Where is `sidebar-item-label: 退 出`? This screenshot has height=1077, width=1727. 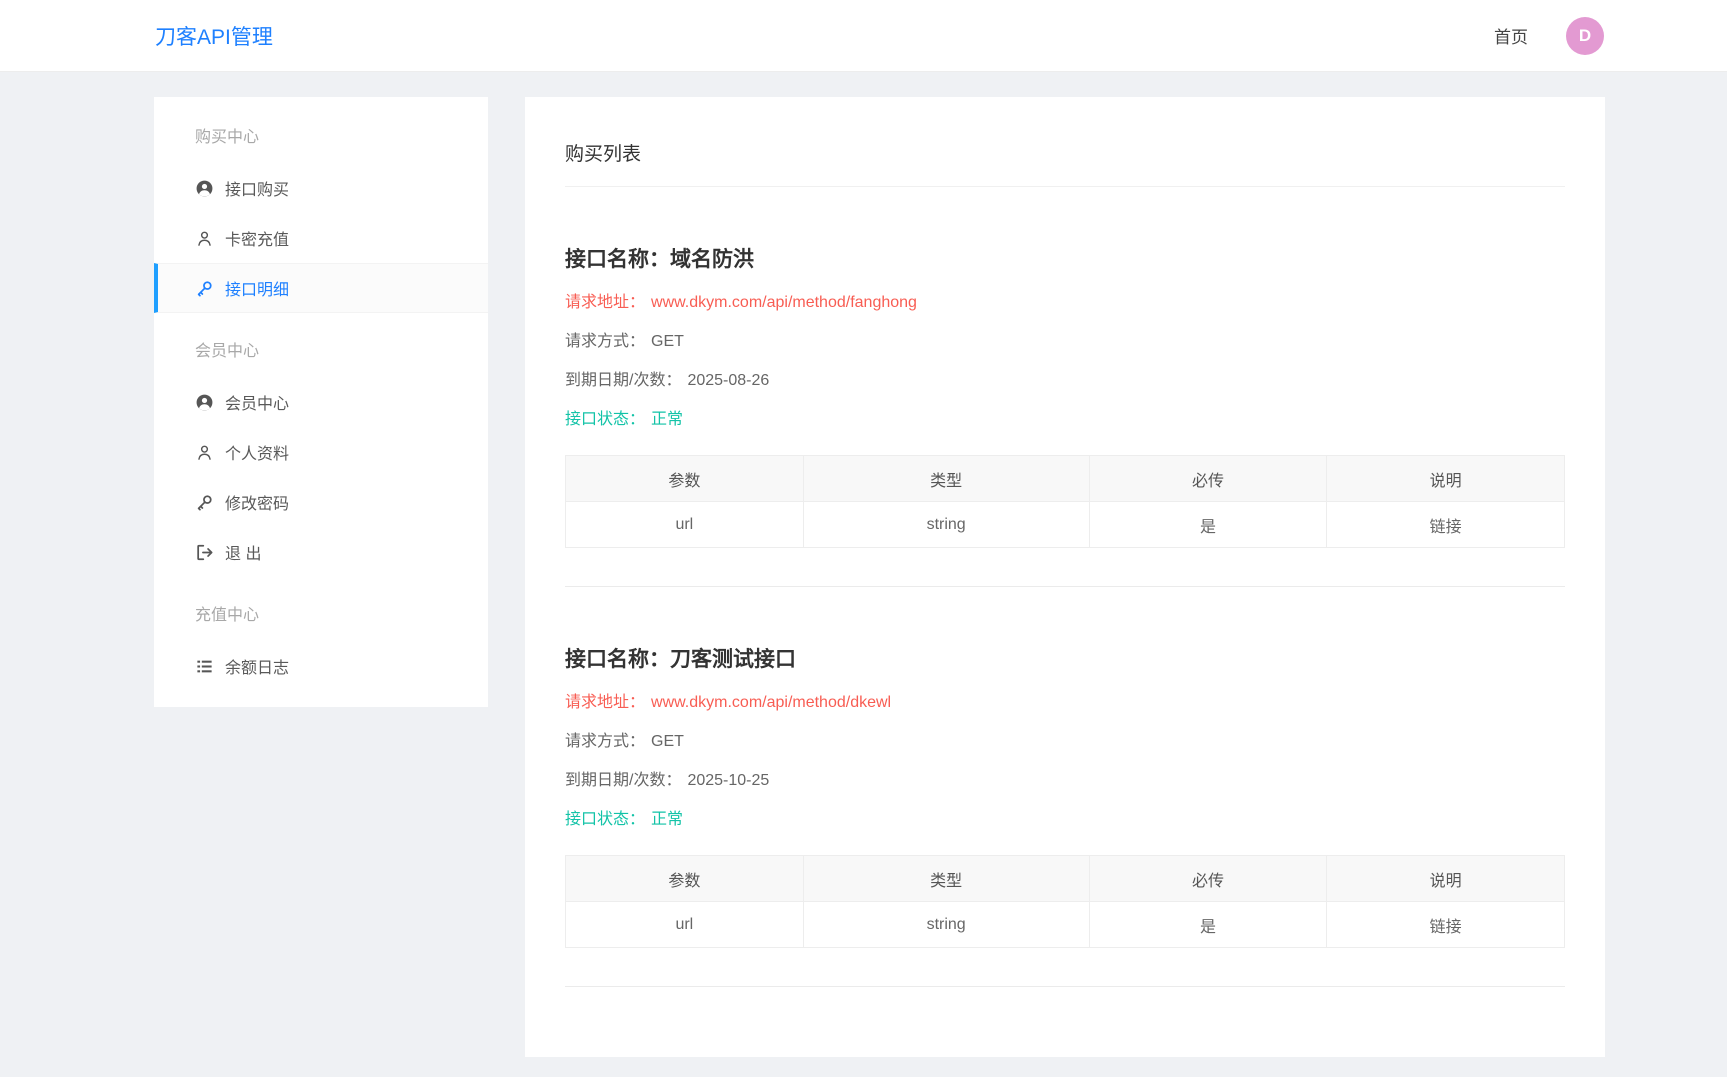
sidebar-item-label: 退 出 is located at coordinates (243, 554).